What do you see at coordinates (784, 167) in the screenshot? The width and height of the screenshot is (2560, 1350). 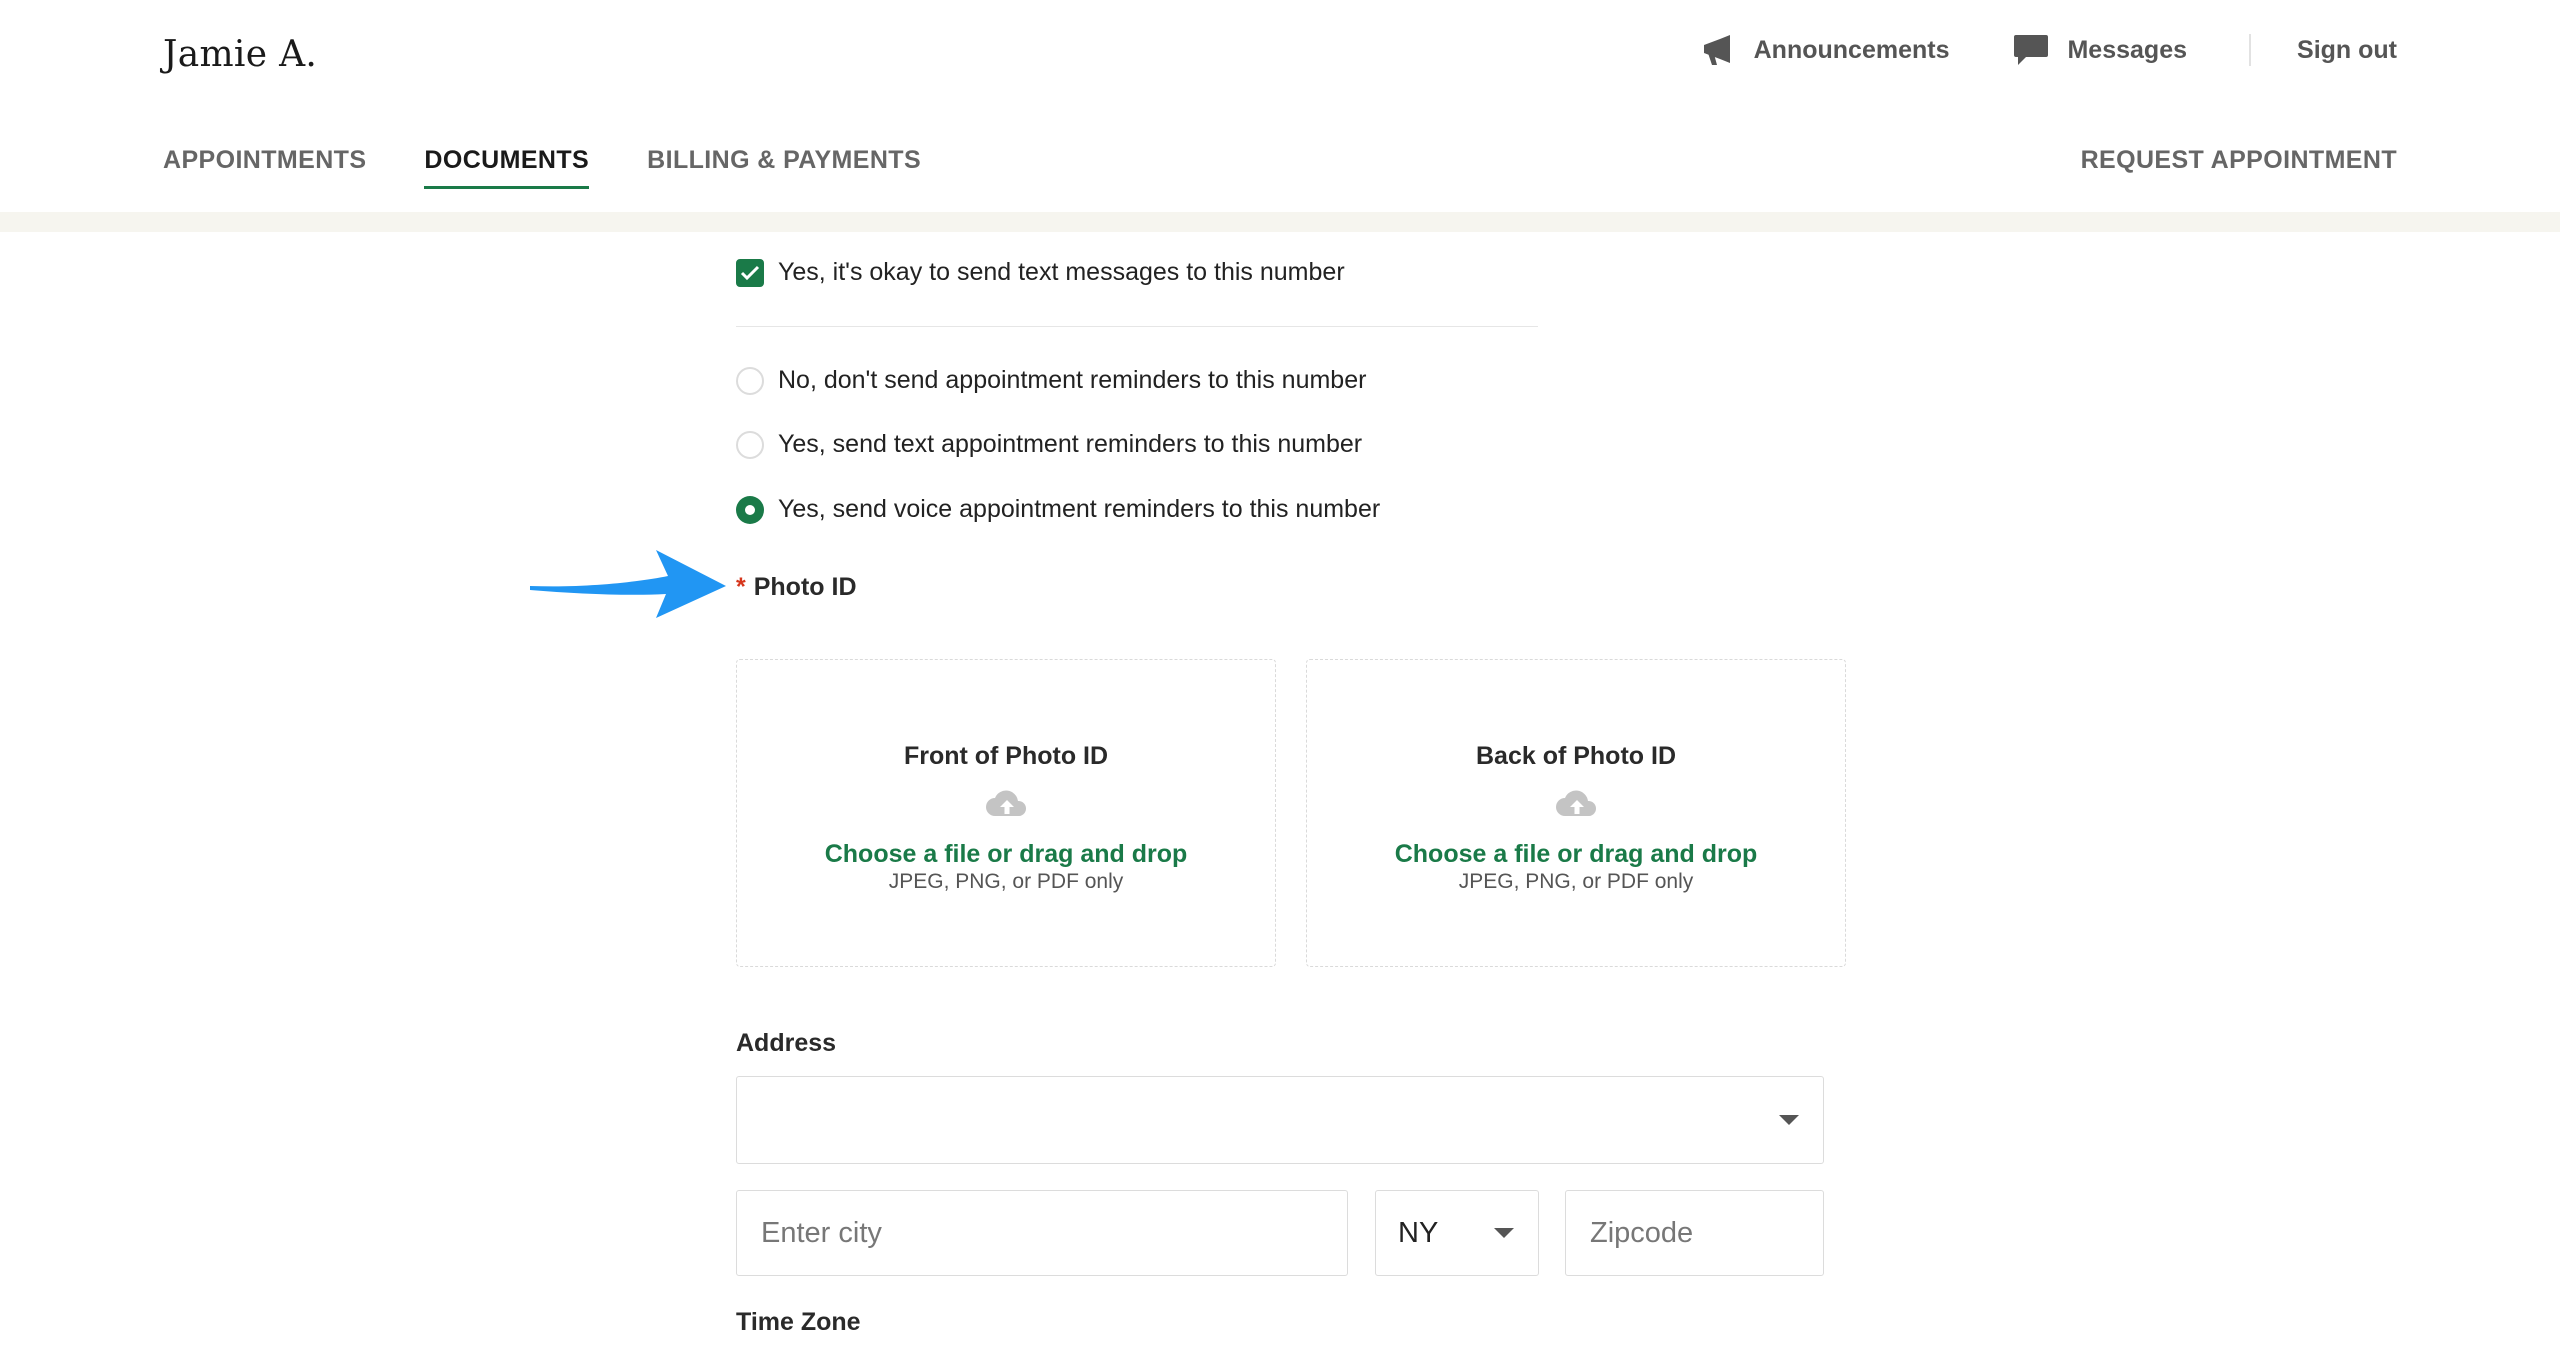 I see `tab-billing-payments: BILLING & PAYMENTS` at bounding box center [784, 167].